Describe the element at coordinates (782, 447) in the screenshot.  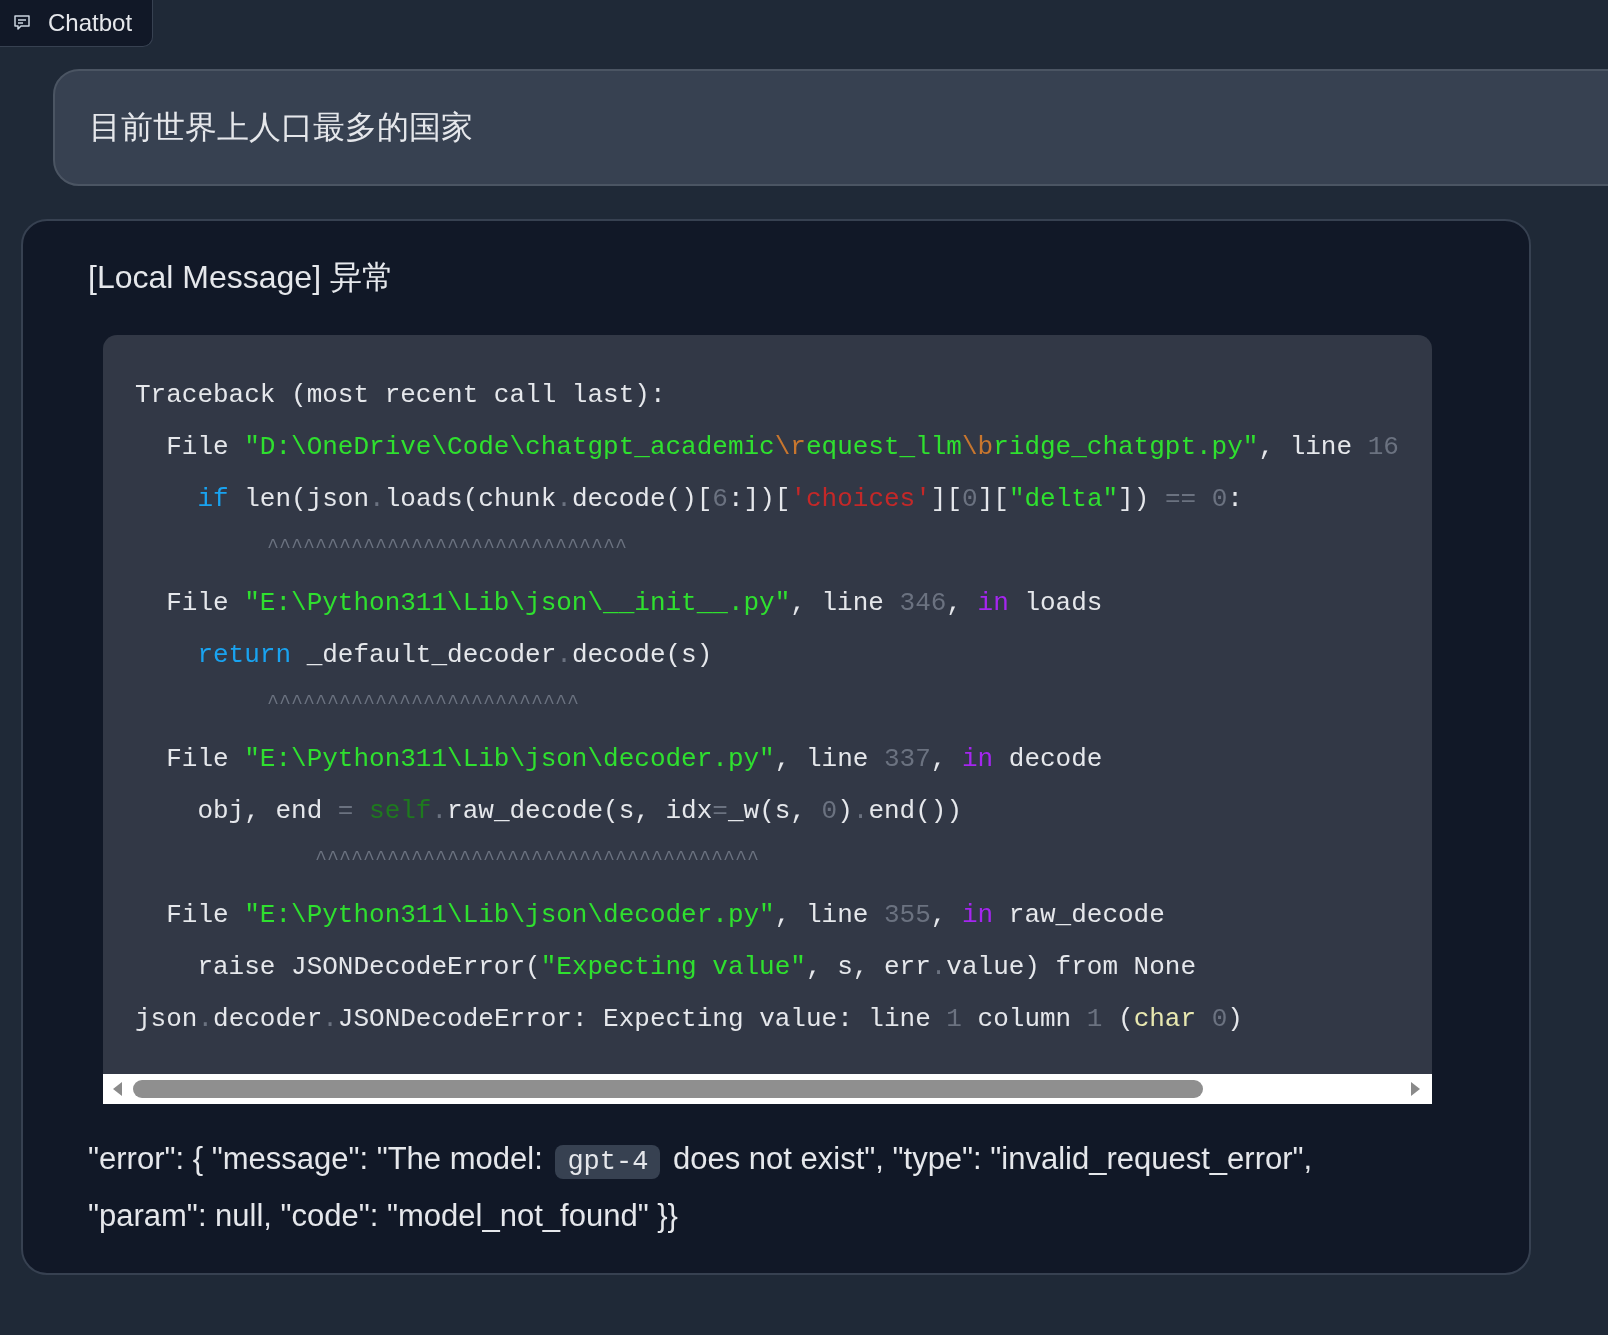
I see `code-line: File "D:\OneDrive\Code\chatgpt_academic\request_llm\bridge_chatgpt.py", line 16` at that location.